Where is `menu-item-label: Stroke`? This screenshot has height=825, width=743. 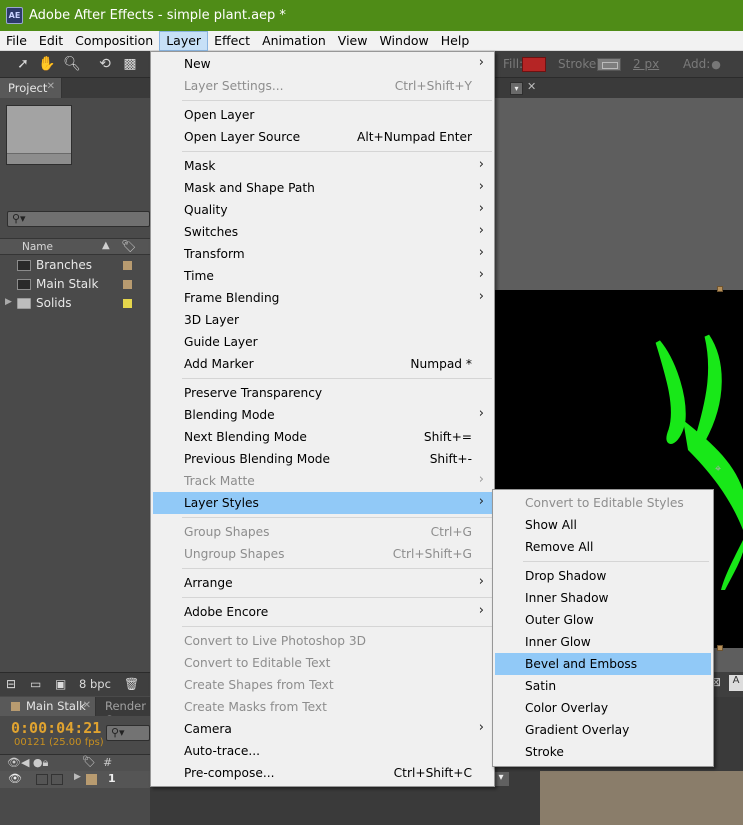 menu-item-label: Stroke is located at coordinates (544, 752).